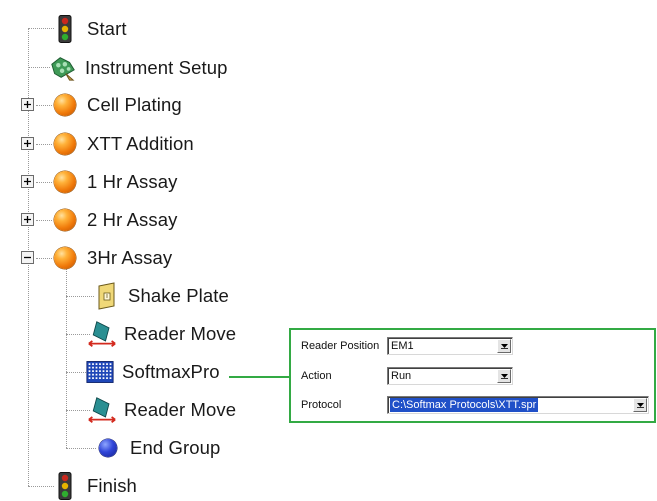 This screenshot has width=657, height=501. I want to click on shake-plate-icon, so click(106, 296).